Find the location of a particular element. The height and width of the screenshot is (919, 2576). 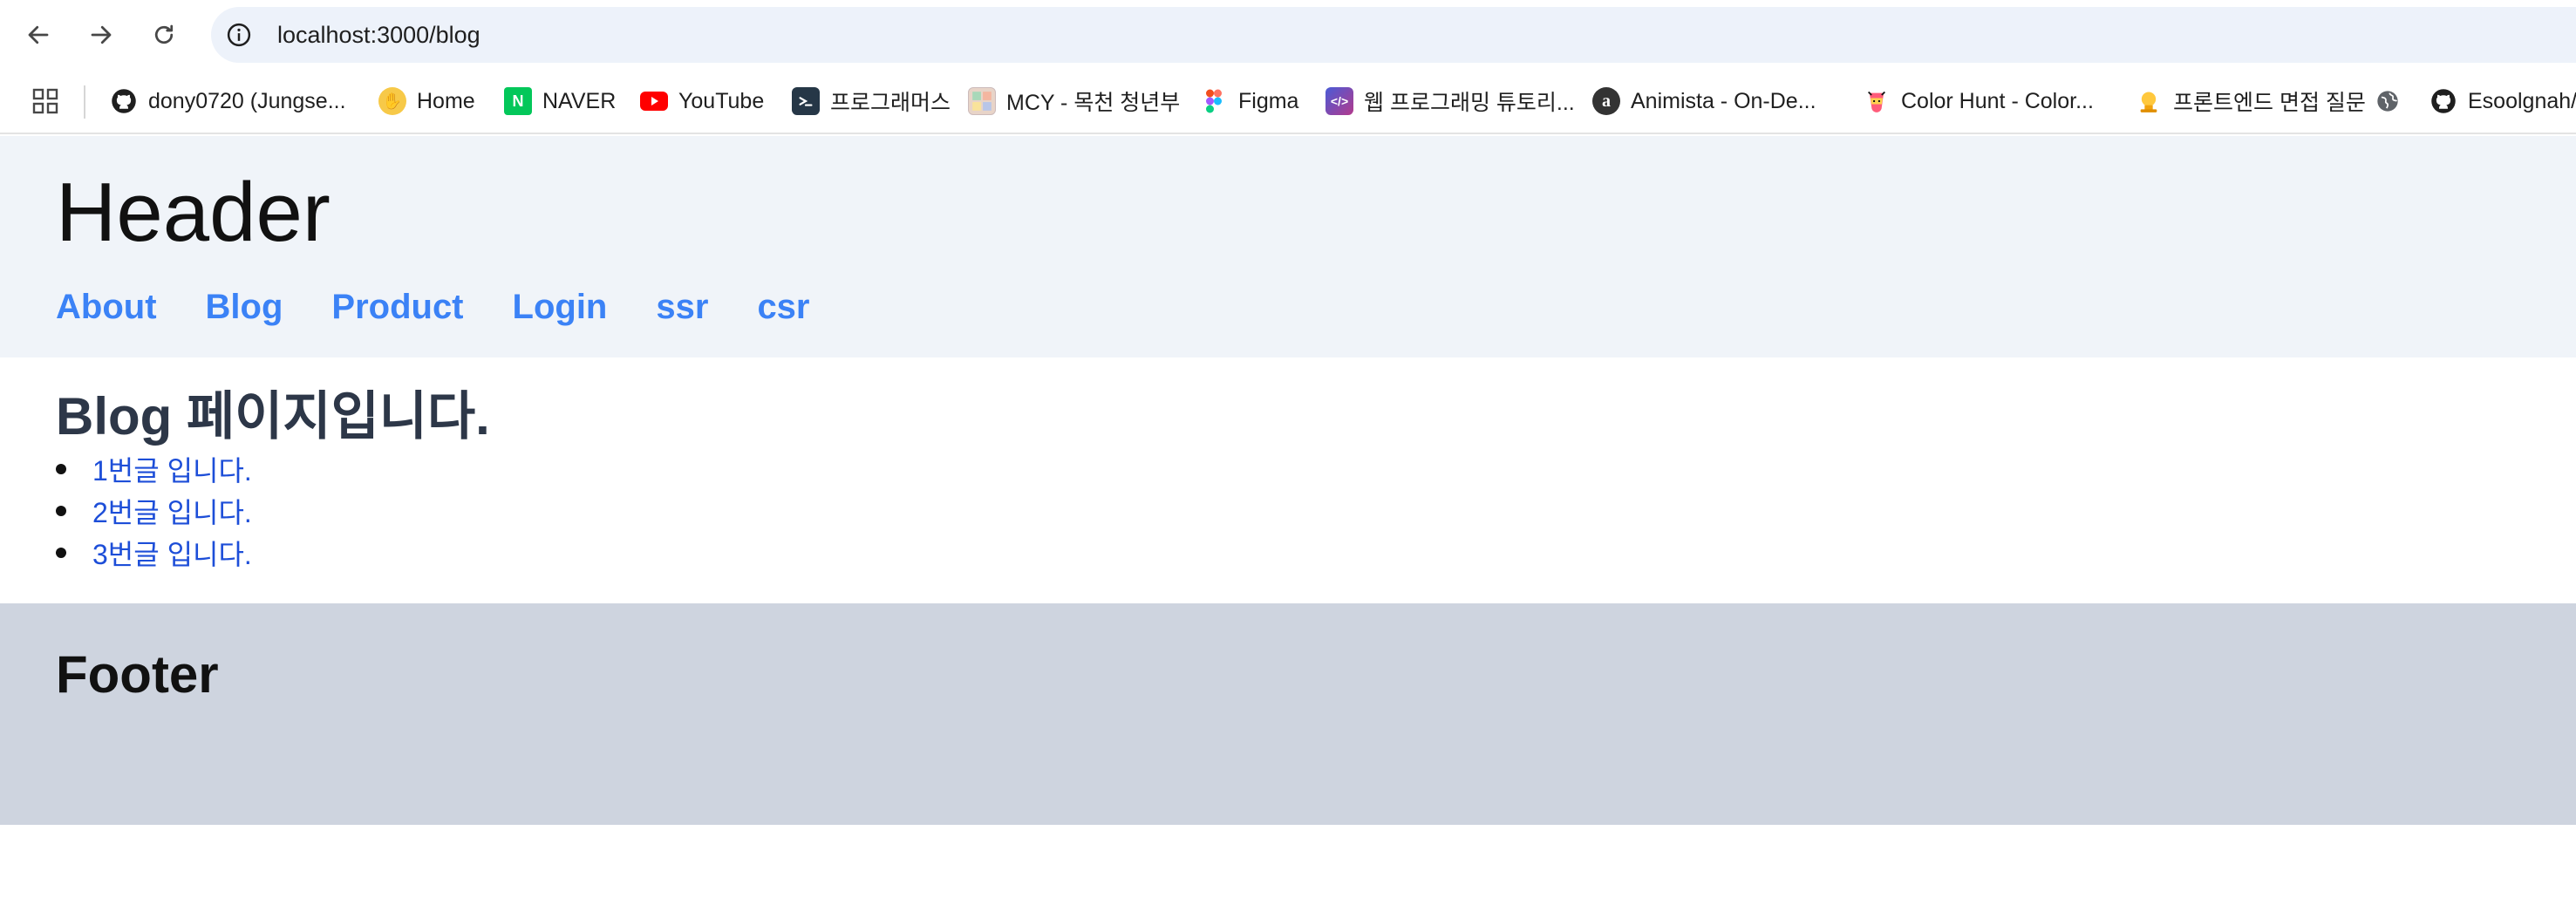

waving-hand-icon: ✋ is located at coordinates (392, 101).